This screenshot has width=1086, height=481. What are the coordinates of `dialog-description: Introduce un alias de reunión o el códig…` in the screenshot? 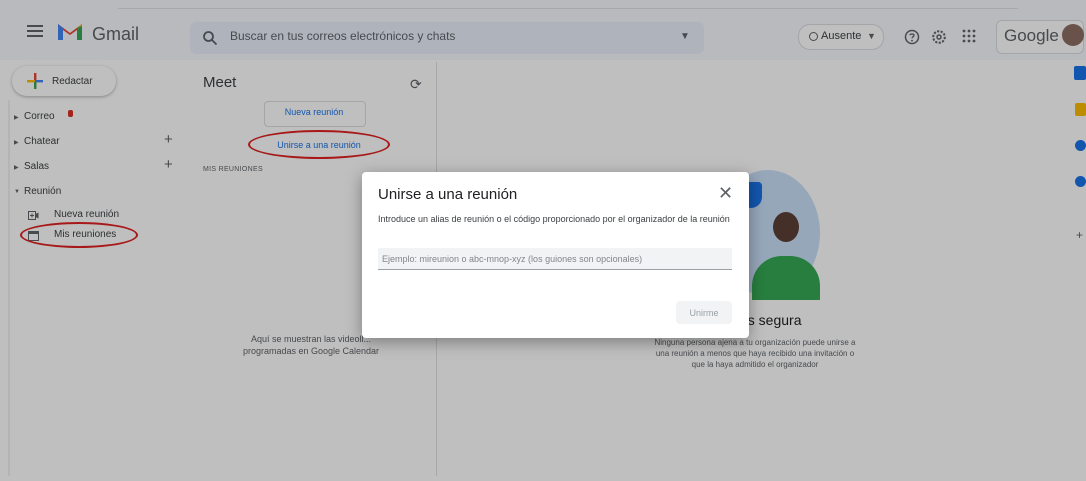 It's located at (554, 219).